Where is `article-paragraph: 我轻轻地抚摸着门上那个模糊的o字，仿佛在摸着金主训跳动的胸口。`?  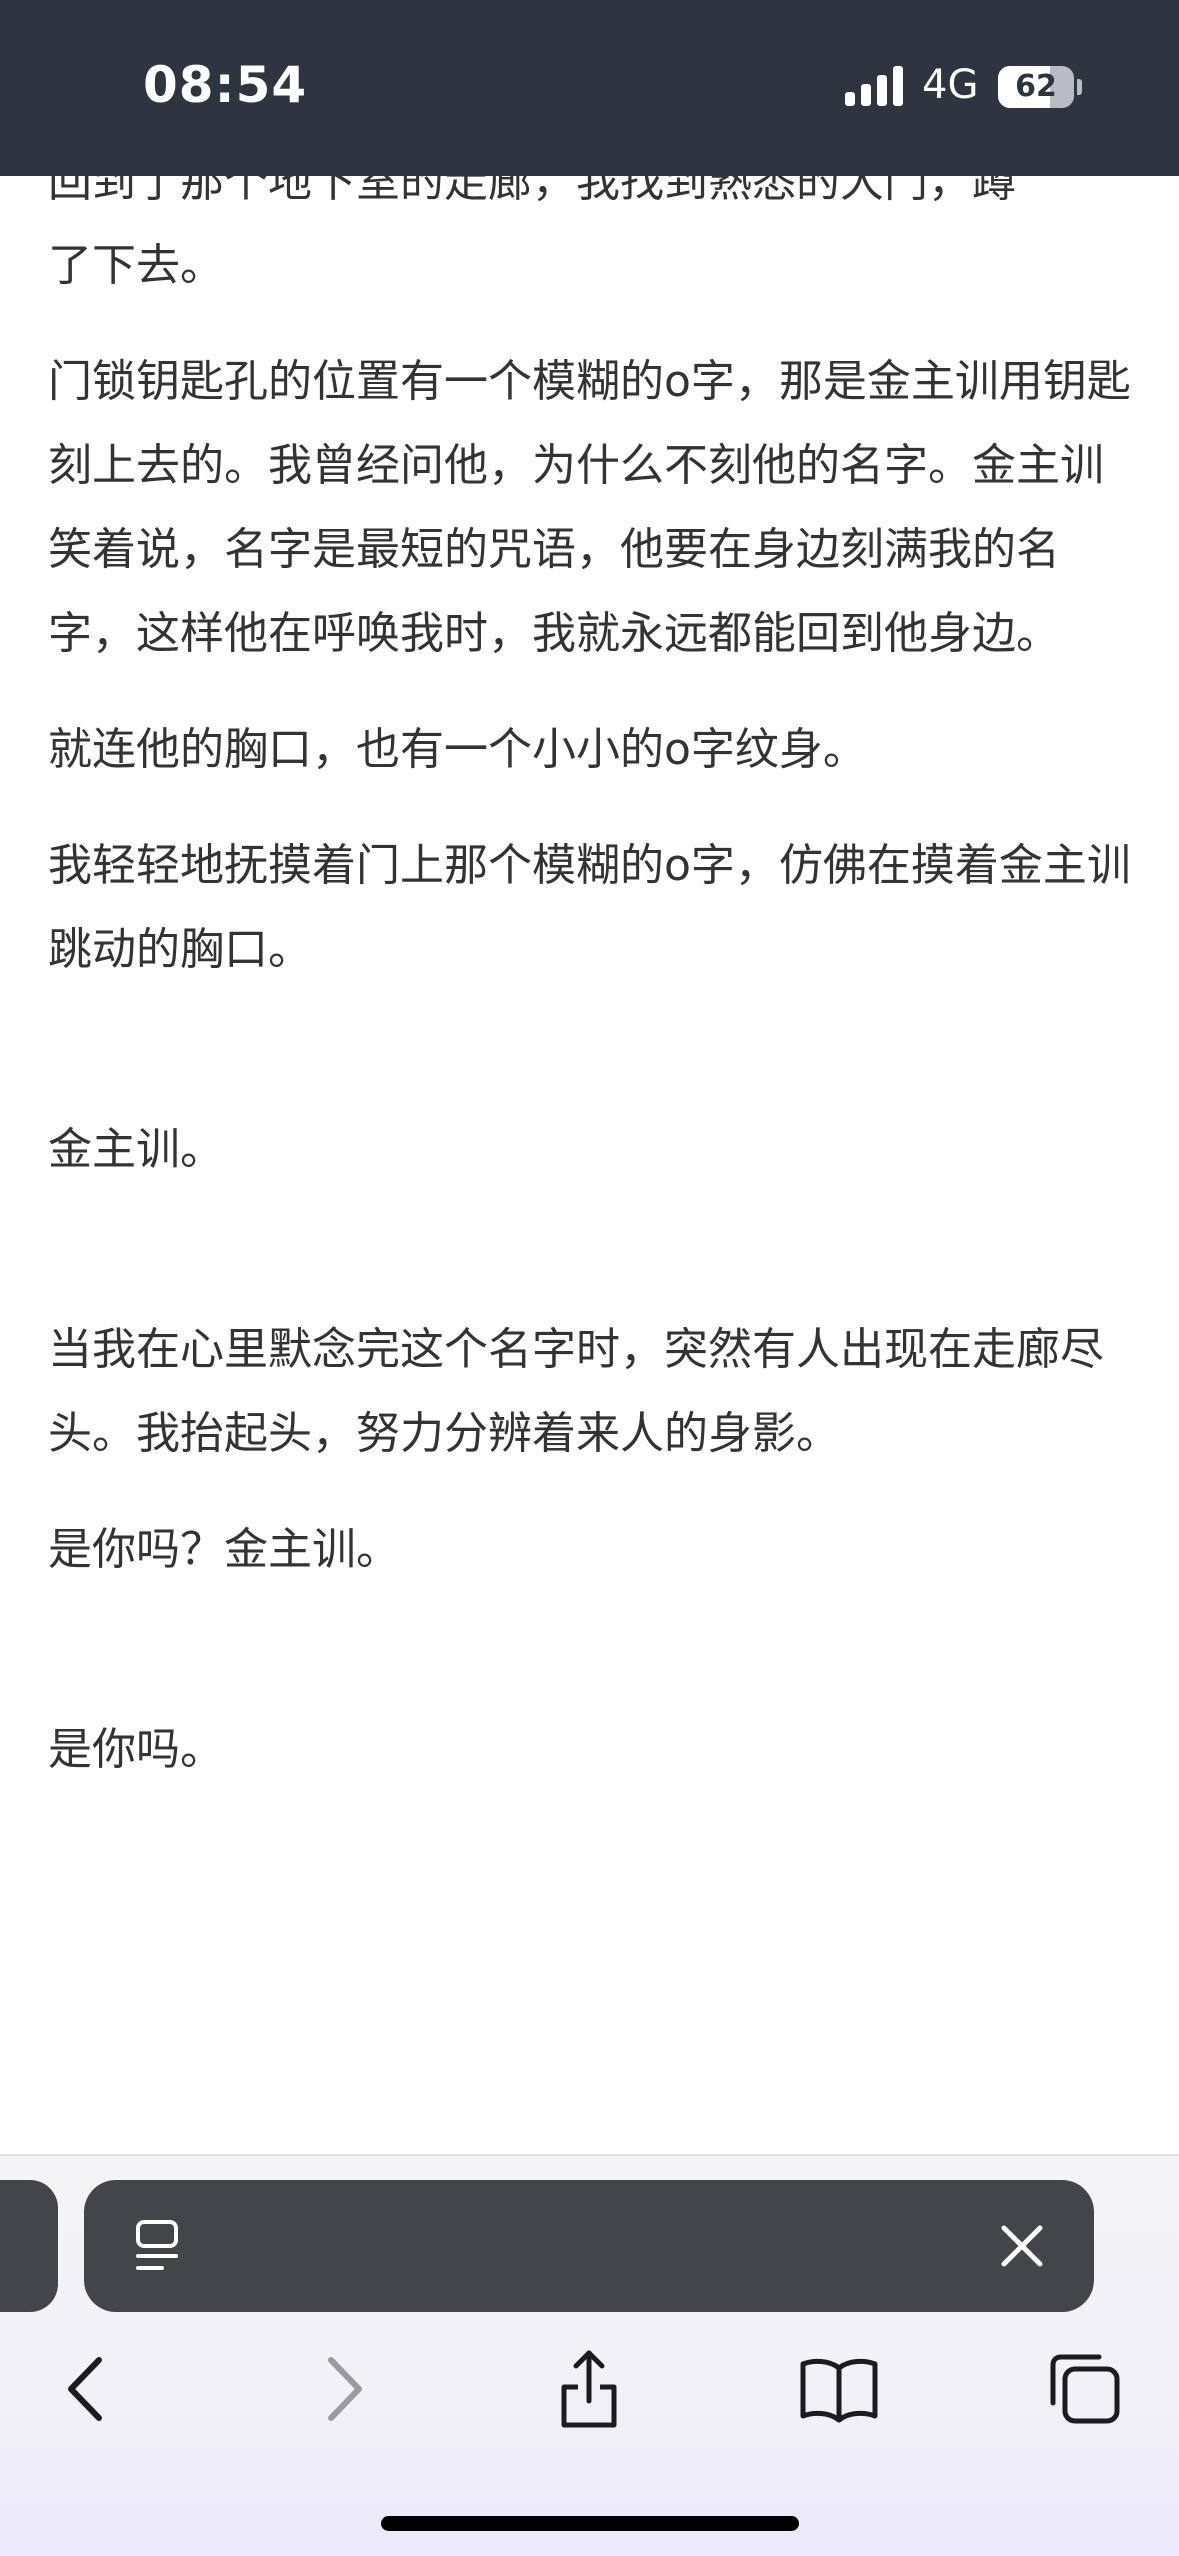
article-paragraph: 我轻轻地抚摸着门上那个模糊的o字，仿佛在摸着金主训跳动的胸口。 is located at coordinates (589, 907).